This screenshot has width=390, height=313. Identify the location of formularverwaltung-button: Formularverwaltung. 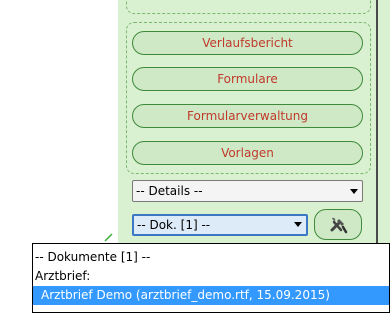
(247, 116).